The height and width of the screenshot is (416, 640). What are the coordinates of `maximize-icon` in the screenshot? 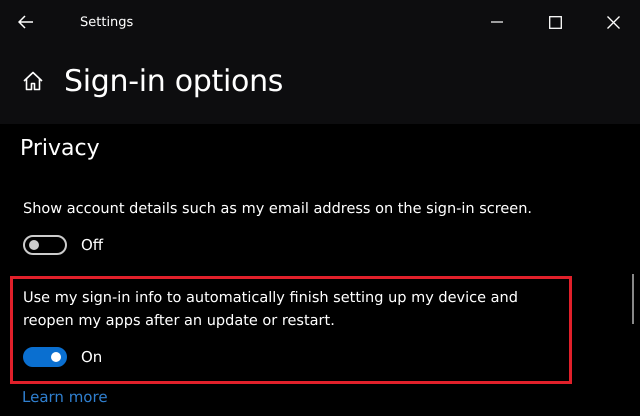 It's located at (555, 22).